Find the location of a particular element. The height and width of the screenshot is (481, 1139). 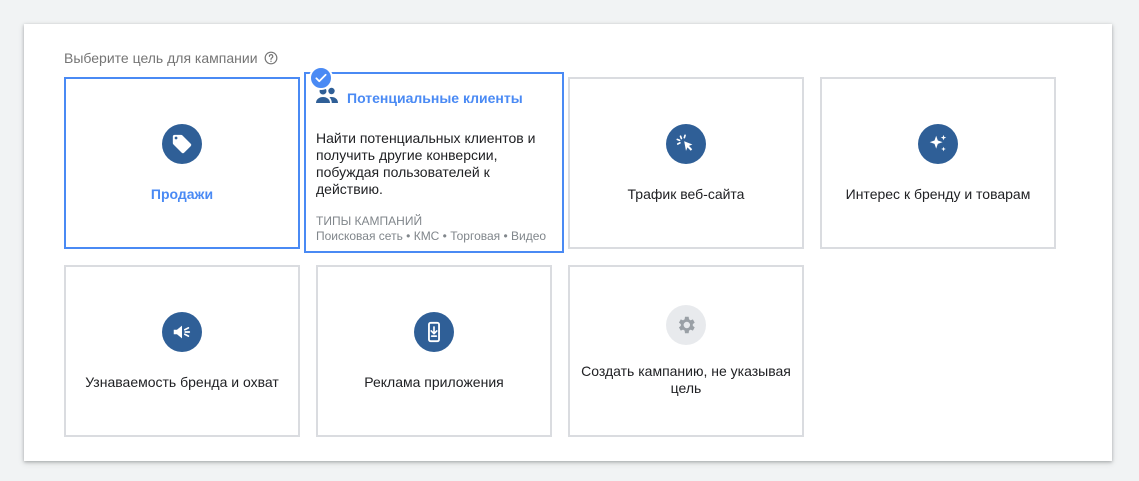

goal-card-app: Реклама приложения is located at coordinates (434, 351).